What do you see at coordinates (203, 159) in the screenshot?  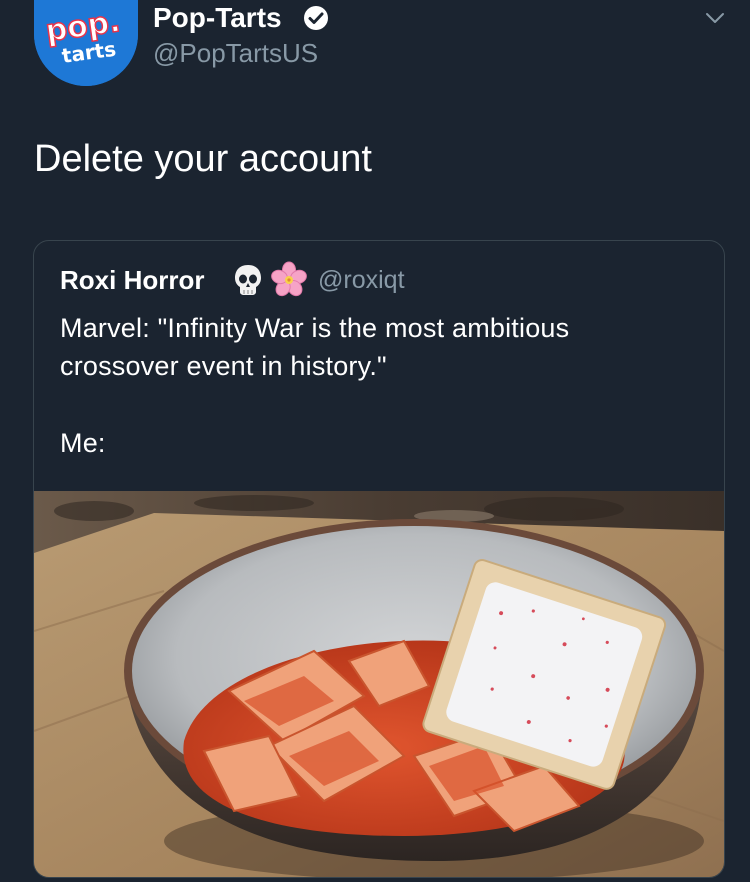 I see `tweet-text: Delete your account` at bounding box center [203, 159].